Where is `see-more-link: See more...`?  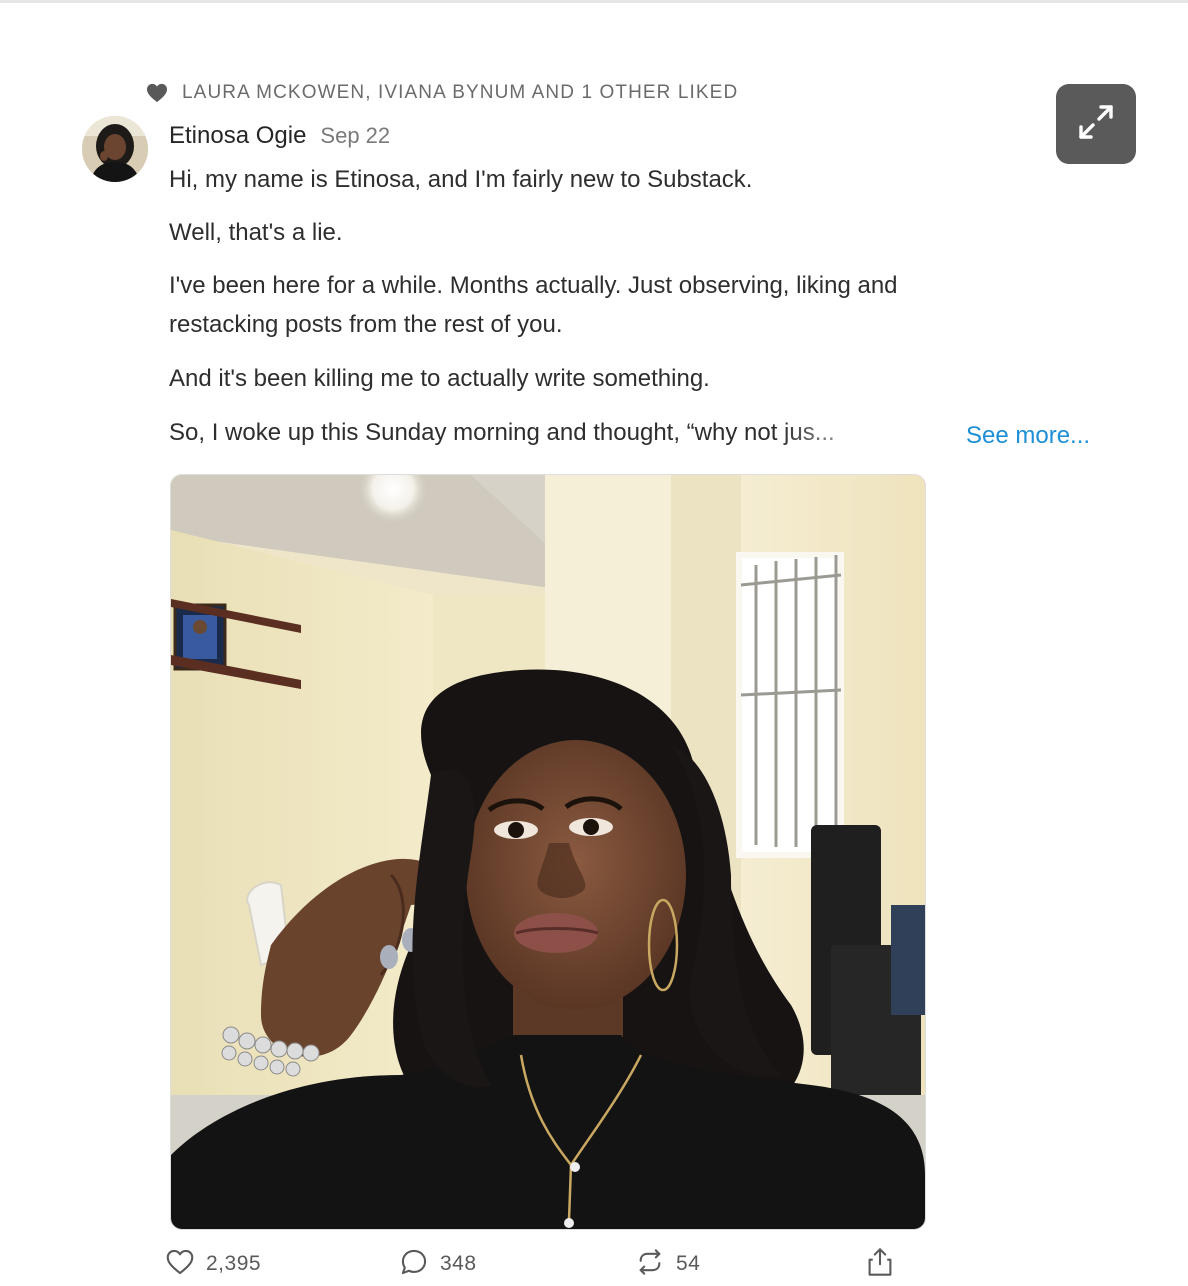 see-more-link: See more... is located at coordinates (1028, 435).